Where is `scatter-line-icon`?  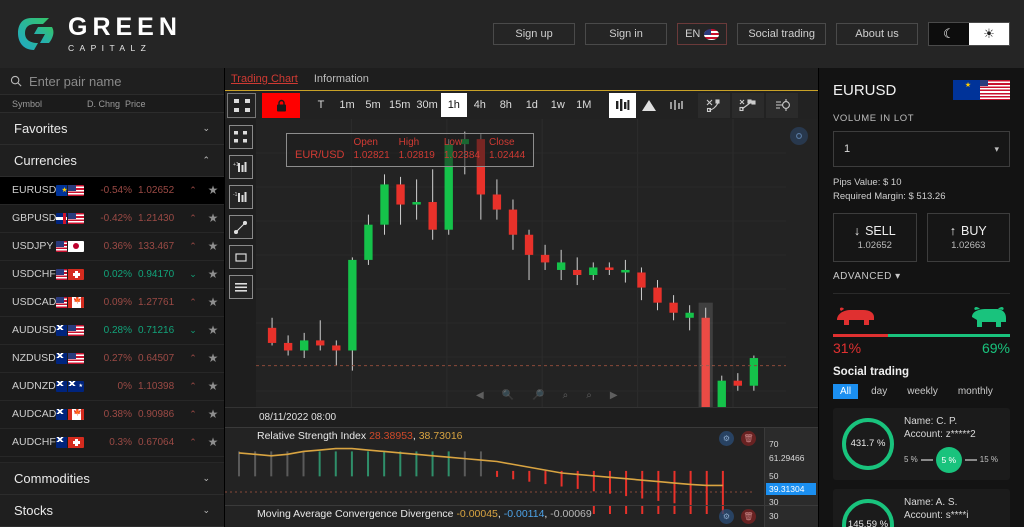
scatter-line-icon is located at coordinates (713, 105).